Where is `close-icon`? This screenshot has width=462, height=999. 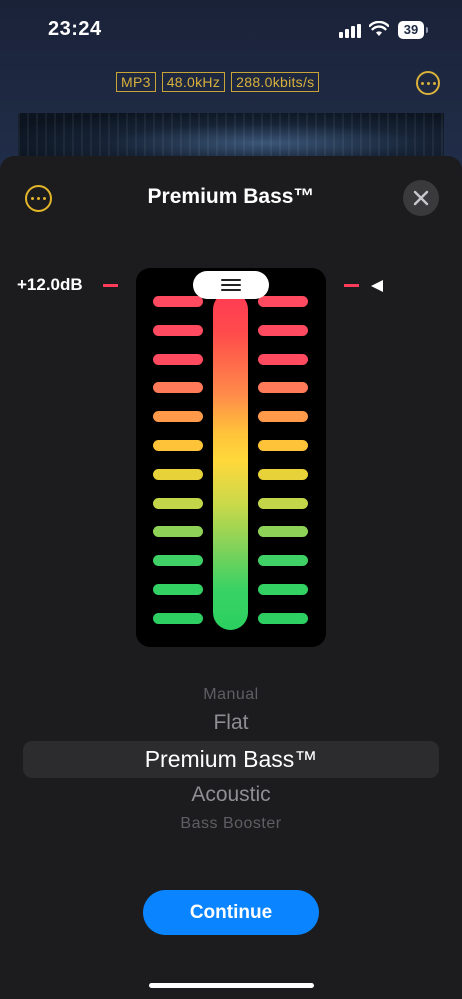
close-icon is located at coordinates (421, 198).